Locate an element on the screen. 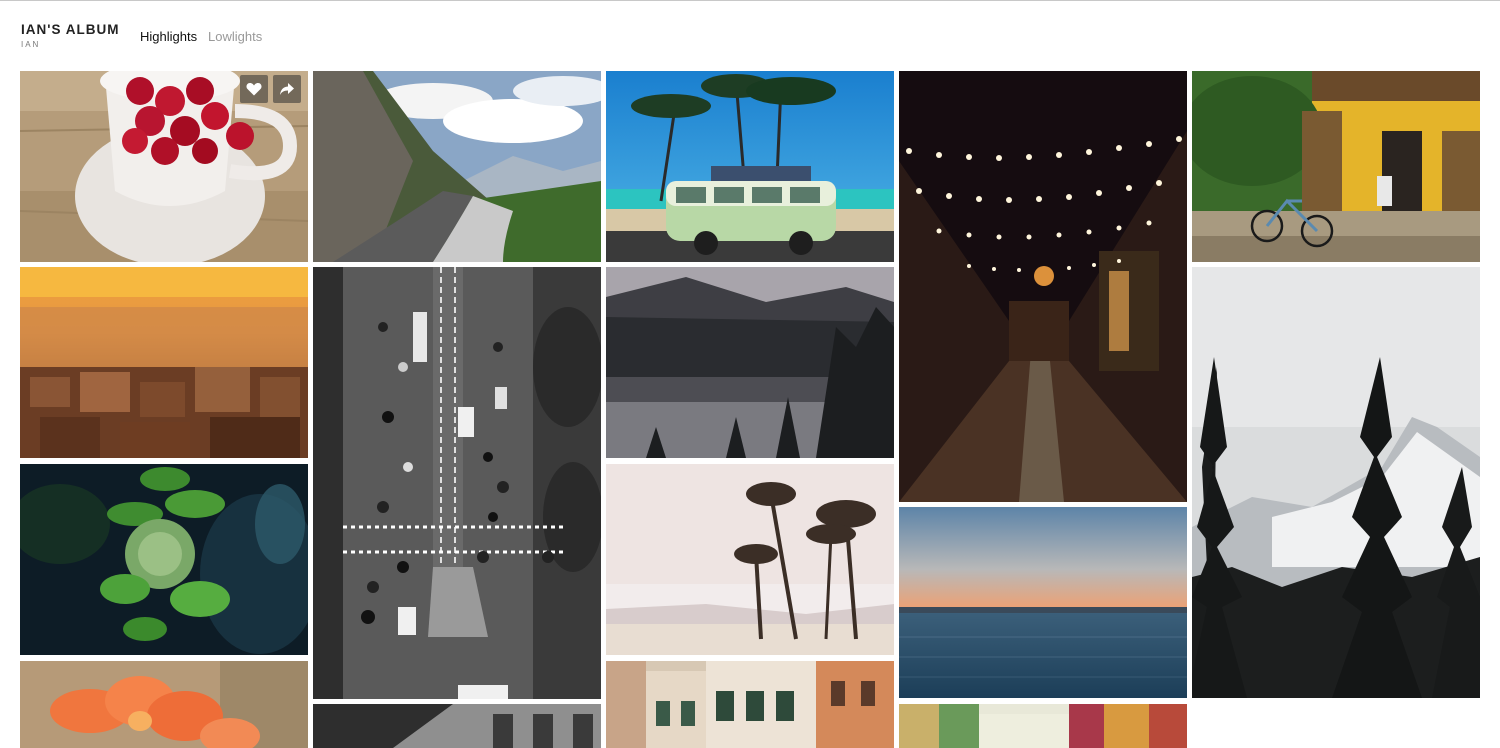 This screenshot has width=1500, height=748. photo-aerial-traffic-image is located at coordinates (457, 483).